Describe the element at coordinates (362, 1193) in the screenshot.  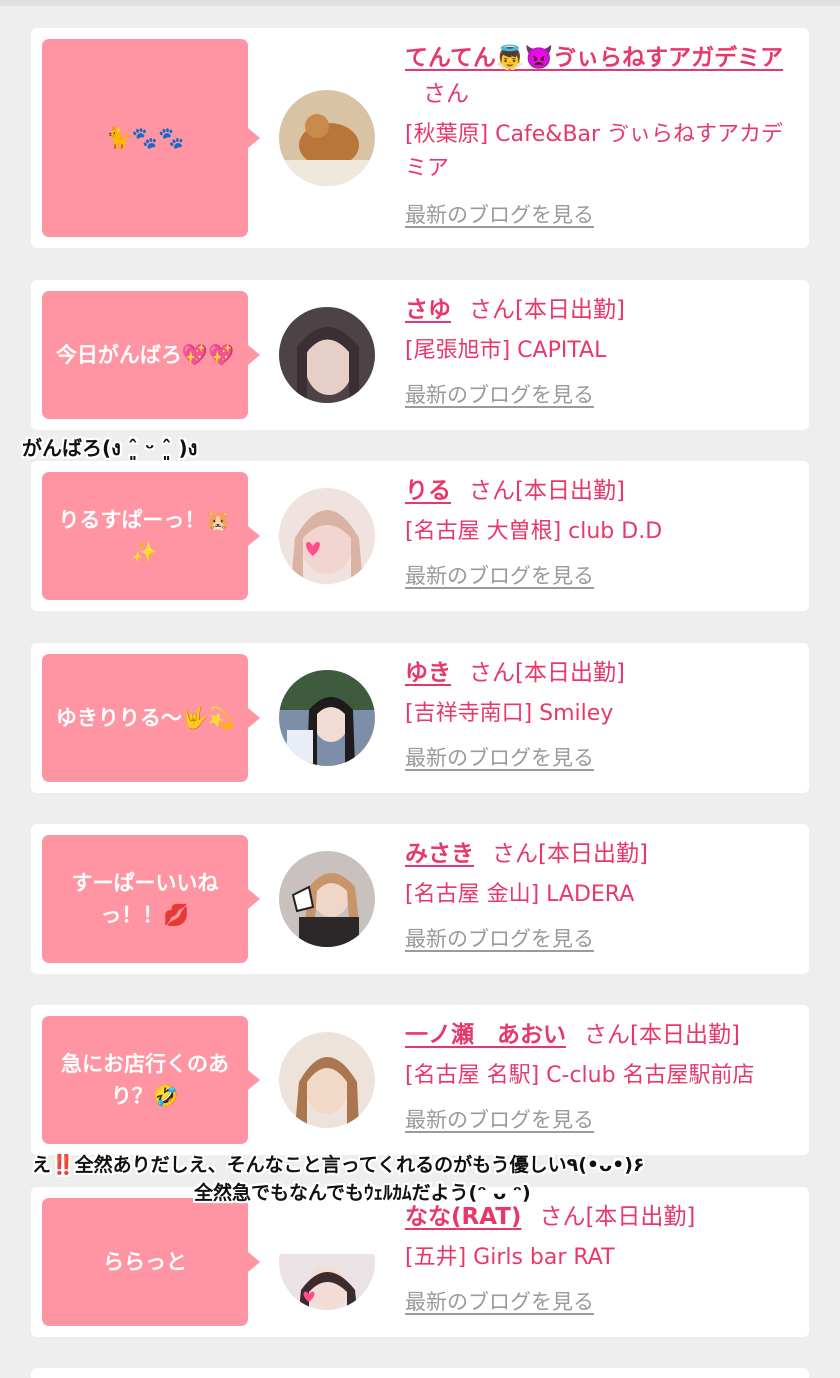
I see `sticker-note: 全然急でもなんでもｳｪﾙｶﾑだよう(ᵔ ᴗ ᵔ)` at that location.